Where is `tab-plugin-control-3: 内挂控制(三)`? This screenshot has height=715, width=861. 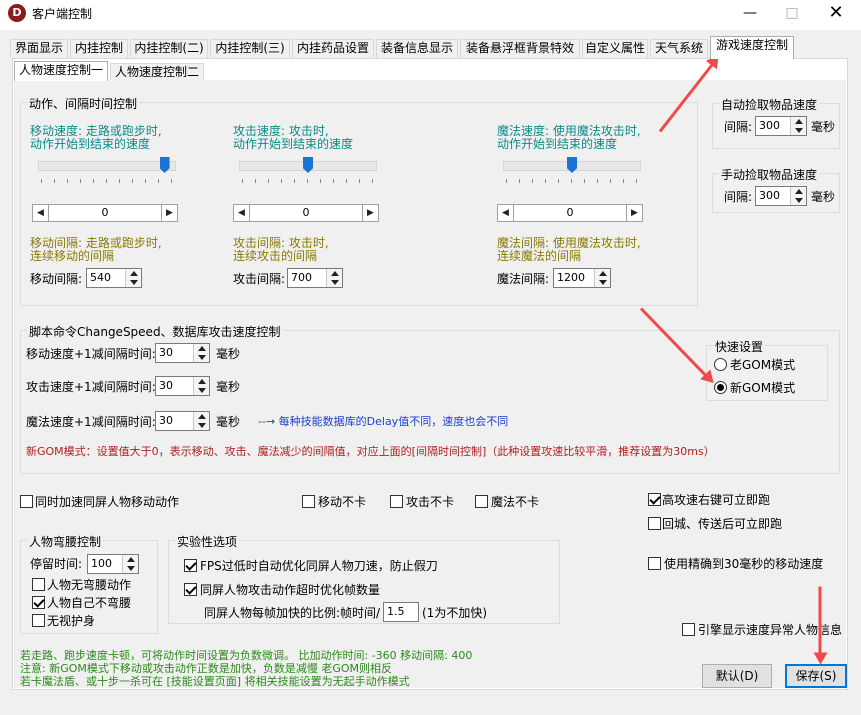
tab-plugin-control-3: 内挂控制(三) is located at coordinates (250, 48).